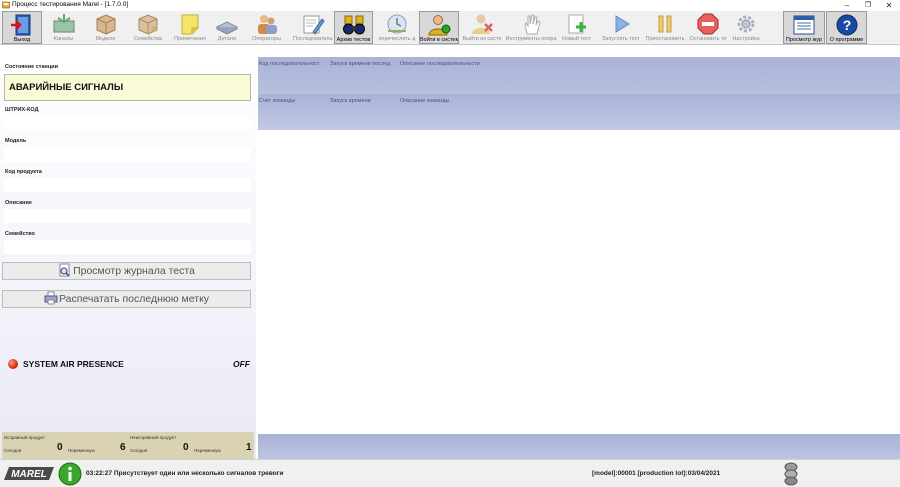 This screenshot has width=900, height=487. I want to click on view-test-log-label: Просмотр журнала теста, so click(134, 271).